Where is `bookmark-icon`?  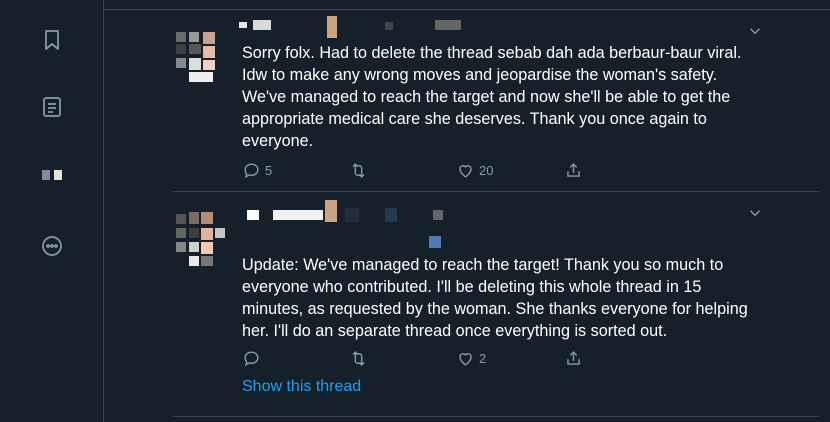 bookmark-icon is located at coordinates (52, 40).